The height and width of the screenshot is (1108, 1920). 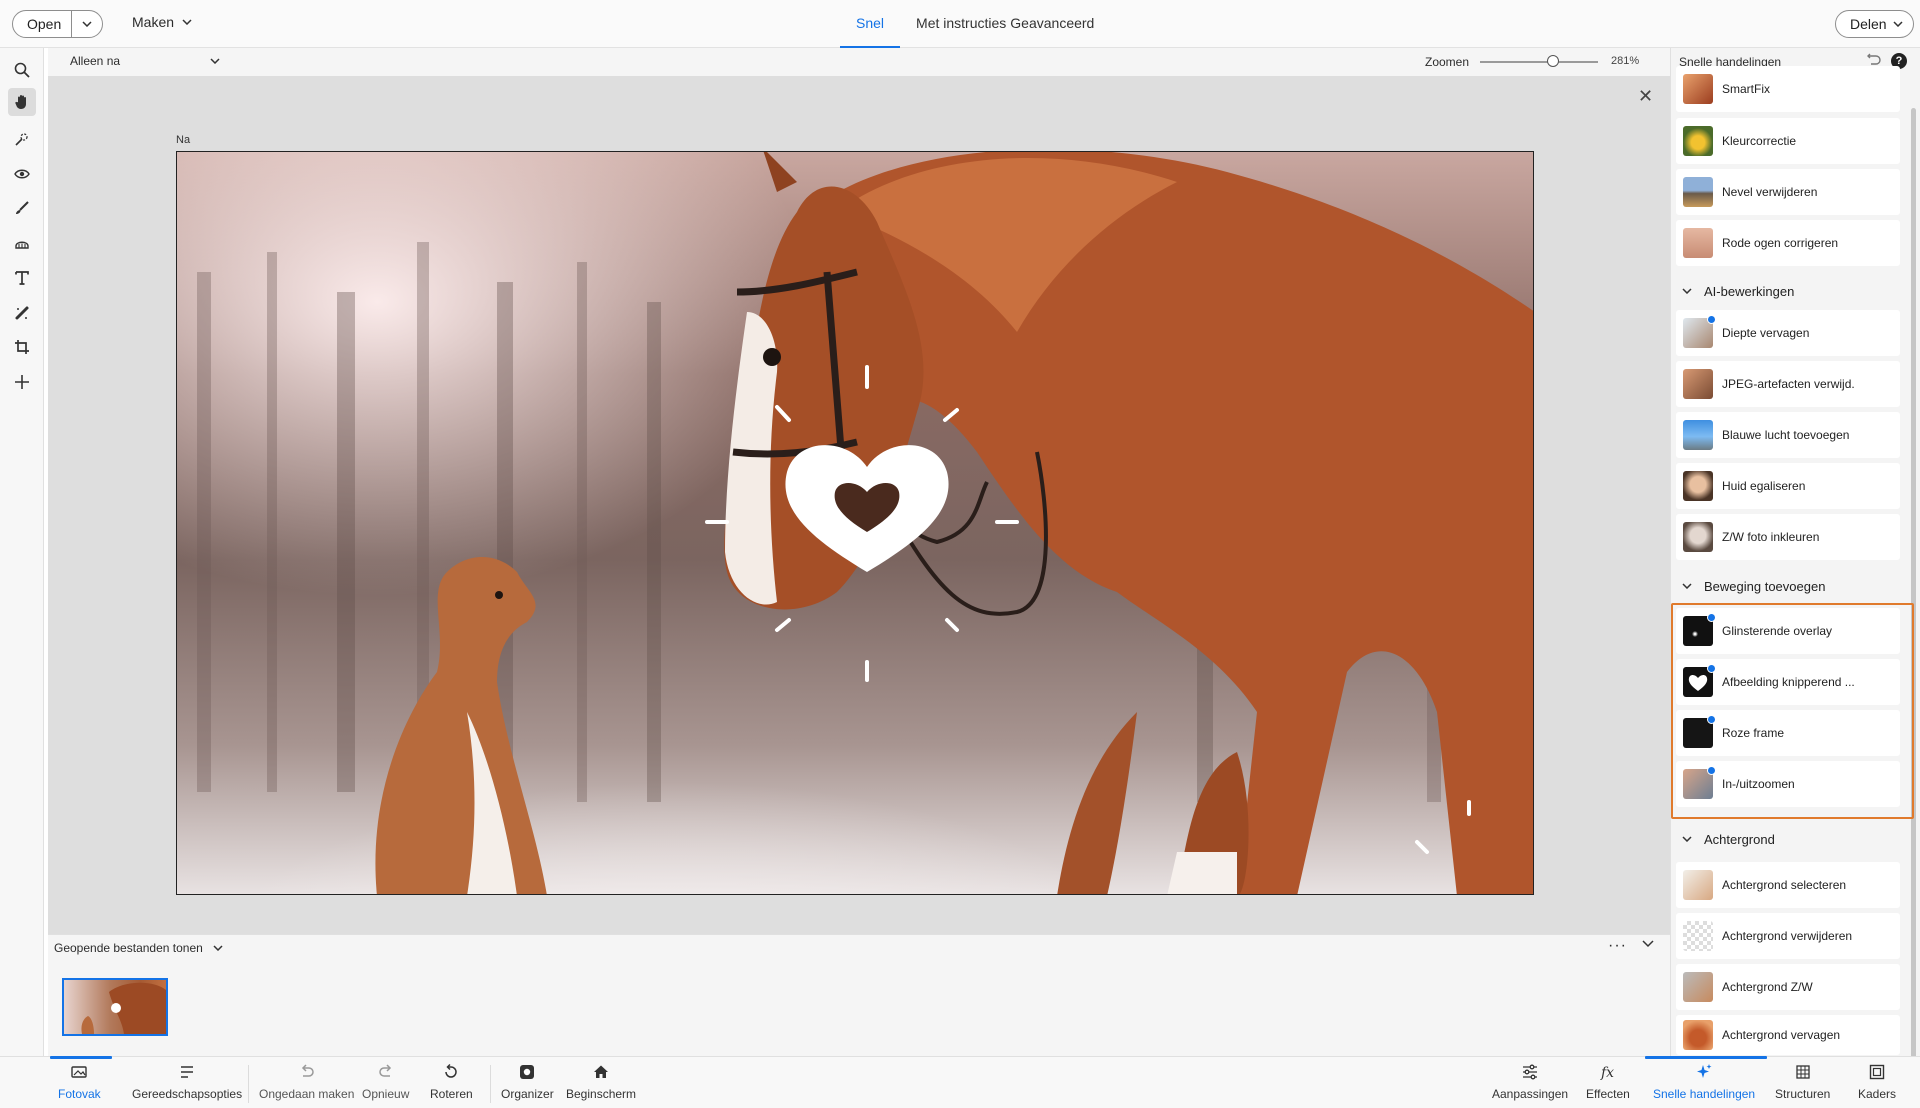 What do you see at coordinates (22, 139) in the screenshot?
I see `quick-selection-tool-icon` at bounding box center [22, 139].